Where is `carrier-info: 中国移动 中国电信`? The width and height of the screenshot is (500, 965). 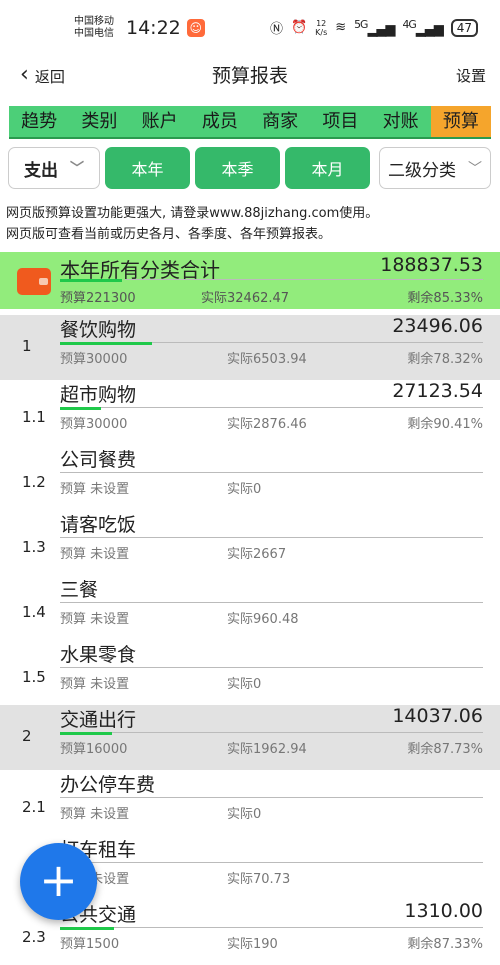 carrier-info: 中国移动 中国电信 is located at coordinates (99, 28).